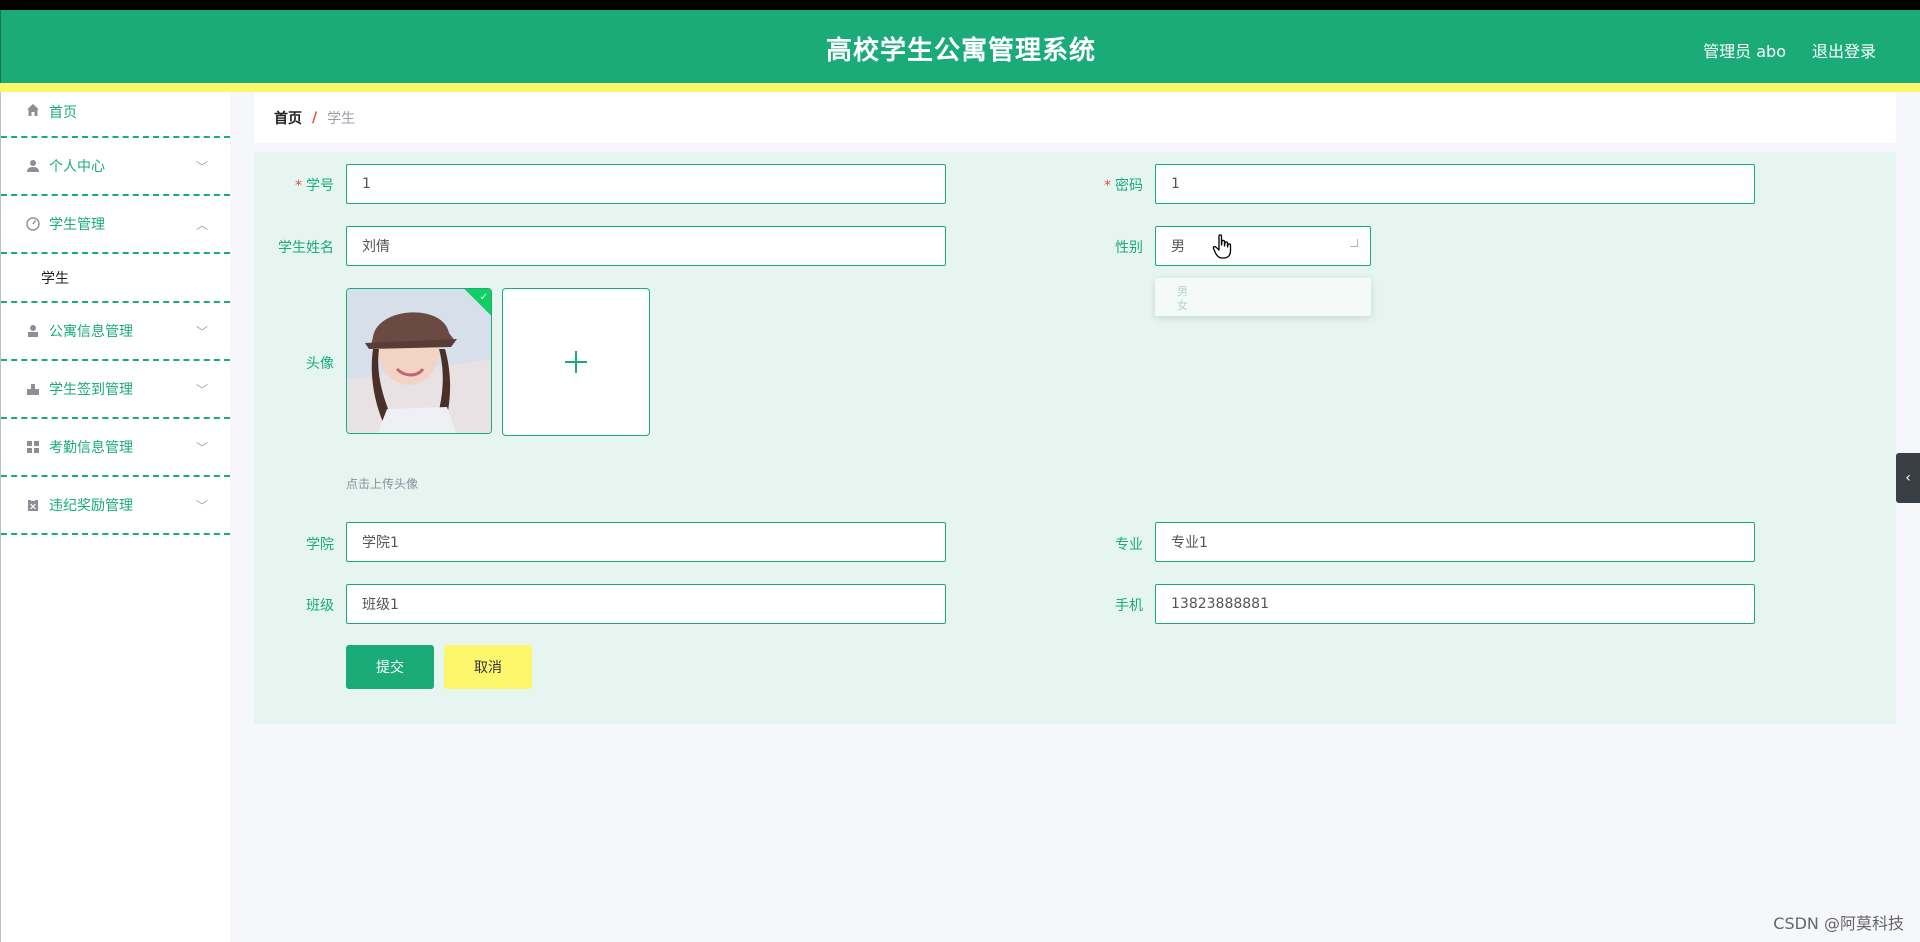 Image resolution: width=1920 pixels, height=942 pixels. I want to click on home-icon, so click(33, 110).